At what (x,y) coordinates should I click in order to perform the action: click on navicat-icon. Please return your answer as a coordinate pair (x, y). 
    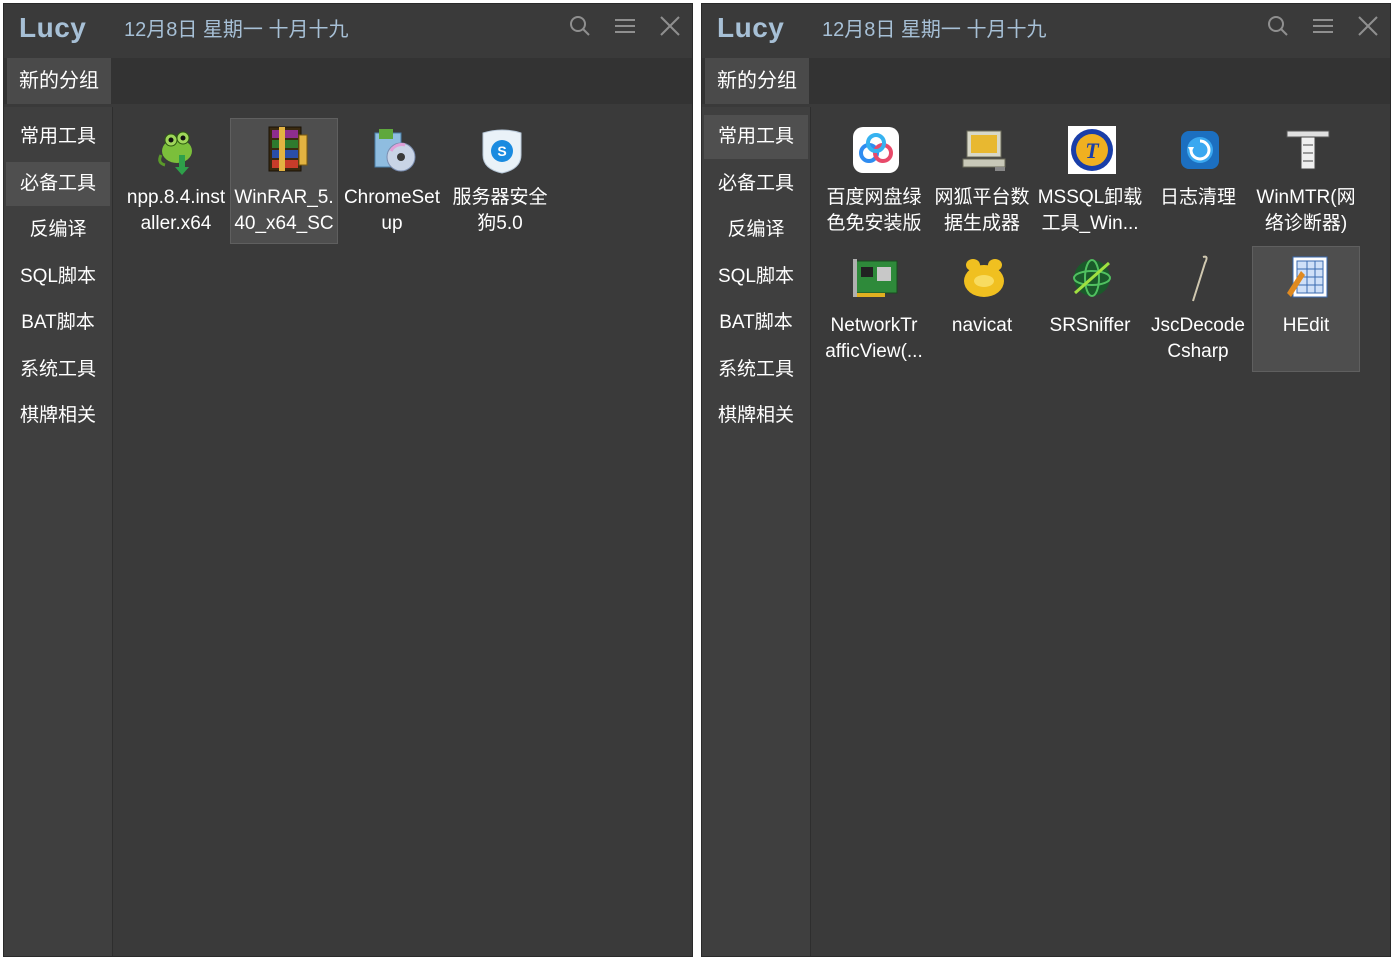
    Looking at the image, I should click on (984, 278).